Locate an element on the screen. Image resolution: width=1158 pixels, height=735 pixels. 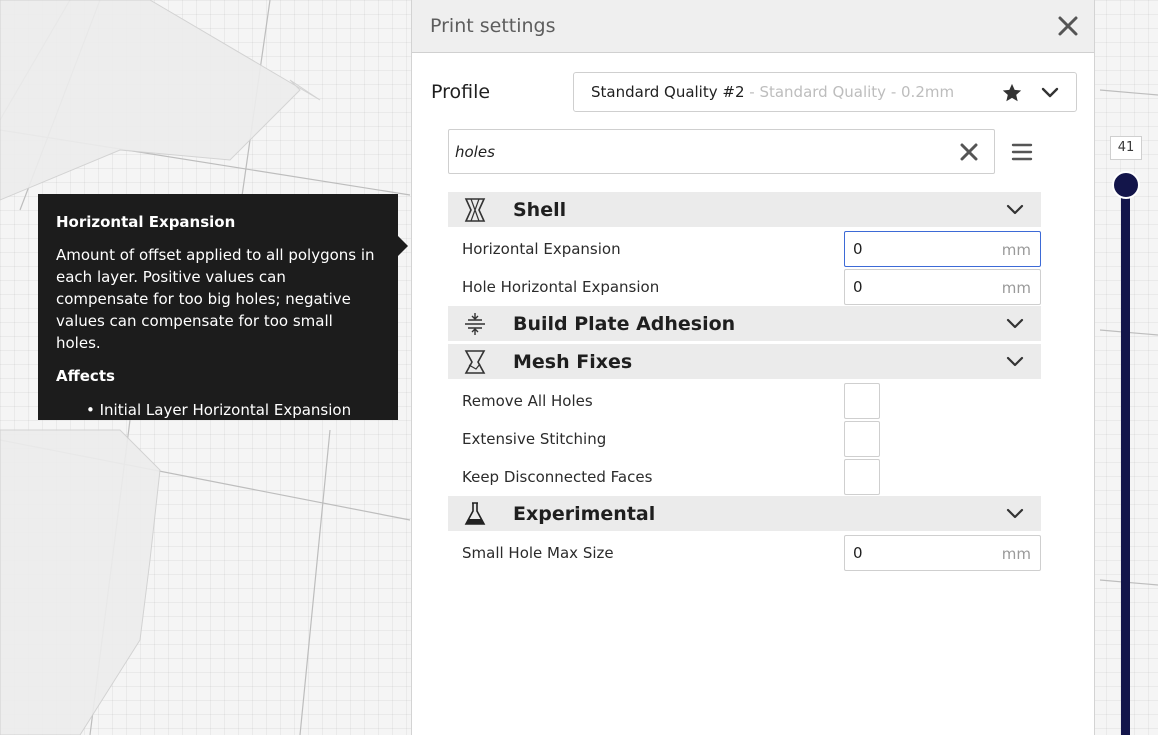
setting-hole-horizontal-expansion: Hole Horizontal Expansion 0 mm is located at coordinates (744, 287).